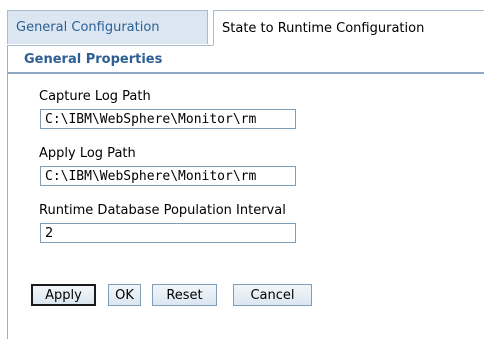 Image resolution: width=484 pixels, height=339 pixels. Describe the element at coordinates (184, 295) in the screenshot. I see `reset-button: Reset` at that location.